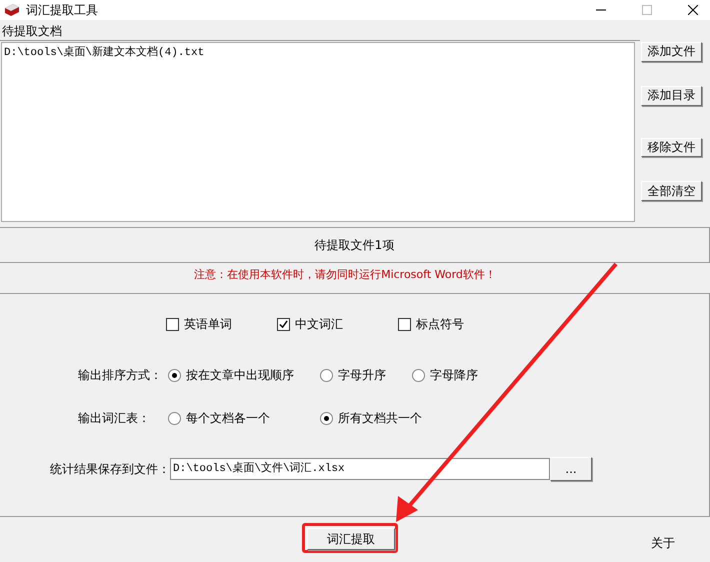 The height and width of the screenshot is (562, 710). What do you see at coordinates (671, 96) in the screenshot?
I see `side-button: 添加目录` at bounding box center [671, 96].